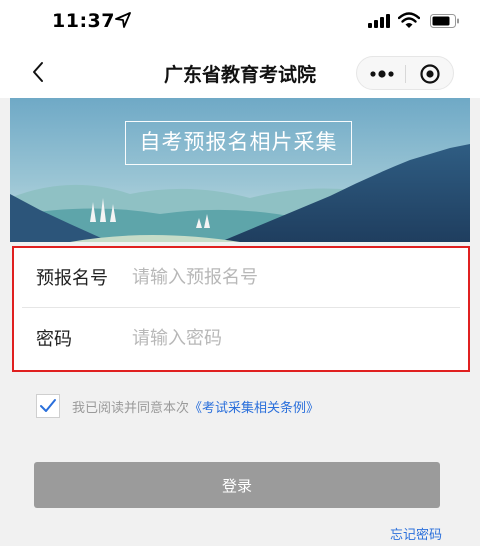 This screenshot has width=480, height=546. Describe the element at coordinates (238, 143) in the screenshot. I see `banner-title: 自考预报名相片采集` at that location.